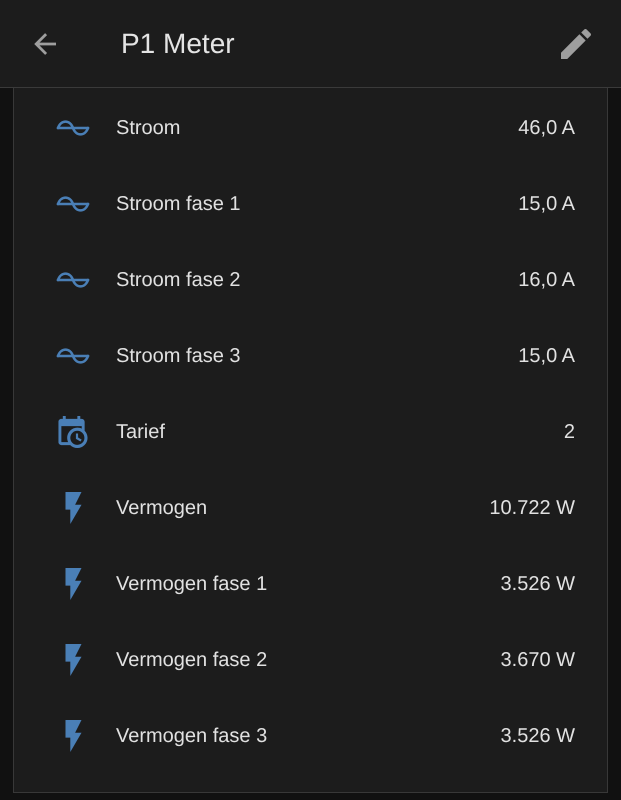 The width and height of the screenshot is (621, 800). What do you see at coordinates (148, 128) in the screenshot?
I see `entity-name: Stroom` at bounding box center [148, 128].